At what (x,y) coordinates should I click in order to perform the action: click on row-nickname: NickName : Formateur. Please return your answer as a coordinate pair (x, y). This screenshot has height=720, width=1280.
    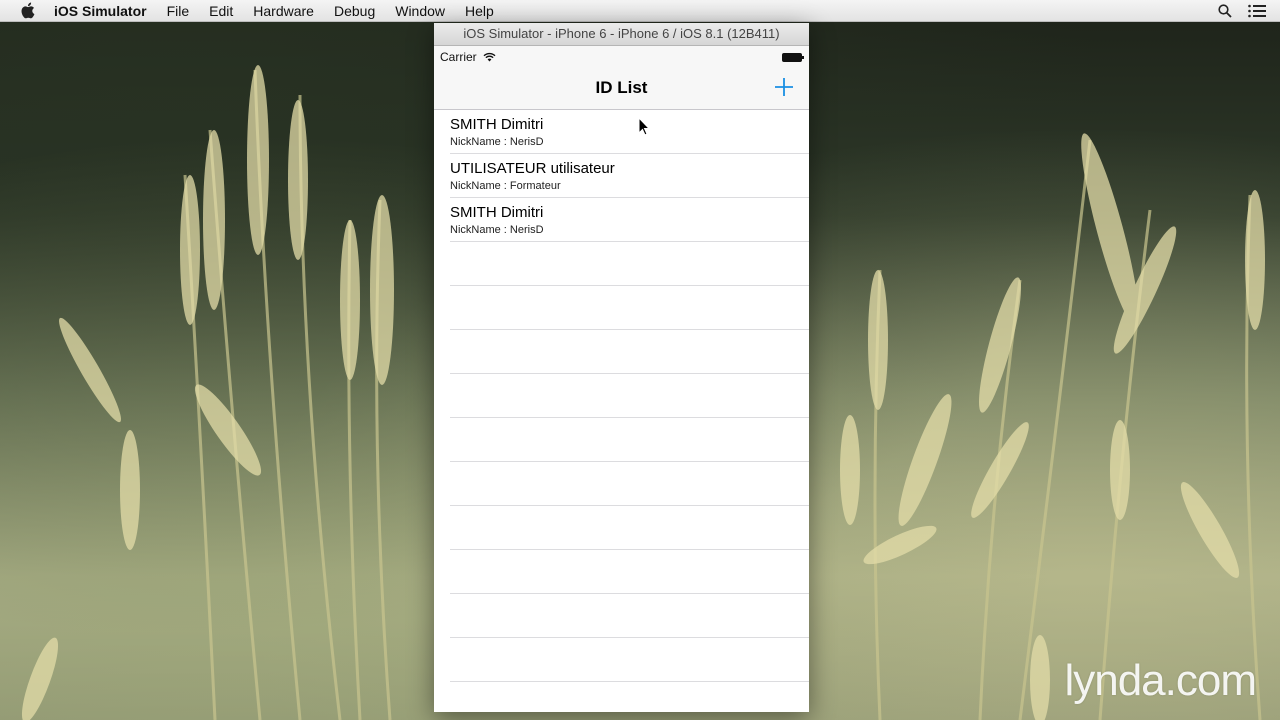
    Looking at the image, I should click on (505, 186).